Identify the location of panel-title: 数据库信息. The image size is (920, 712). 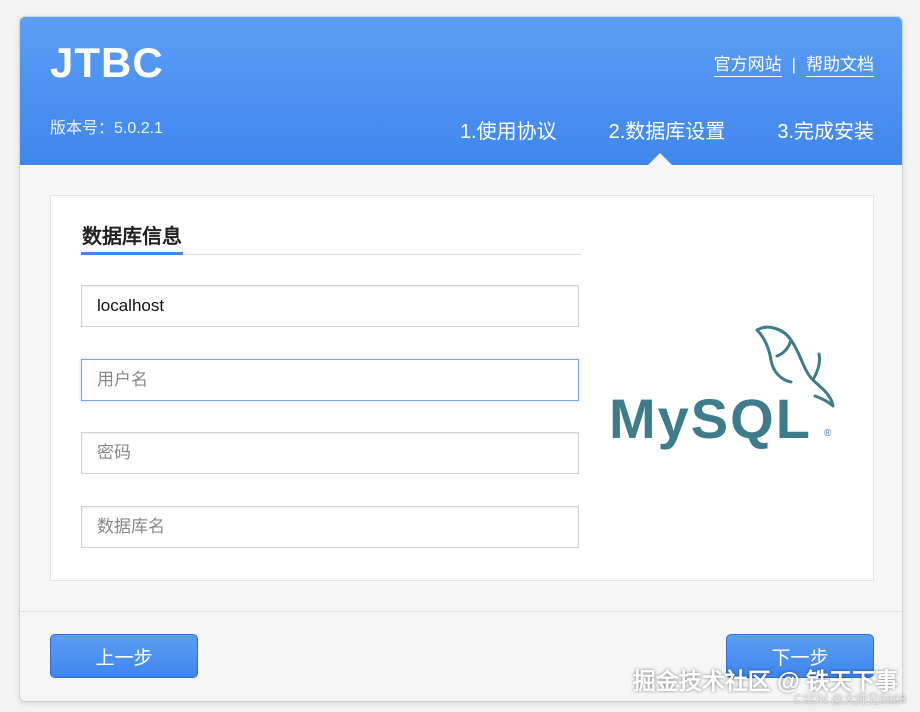
(132, 237).